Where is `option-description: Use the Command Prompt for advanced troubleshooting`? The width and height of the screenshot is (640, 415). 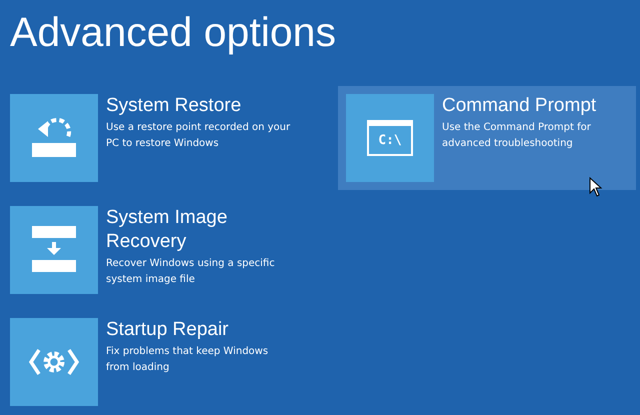 option-description: Use the Command Prompt for advanced troubleshooting is located at coordinates (517, 136).